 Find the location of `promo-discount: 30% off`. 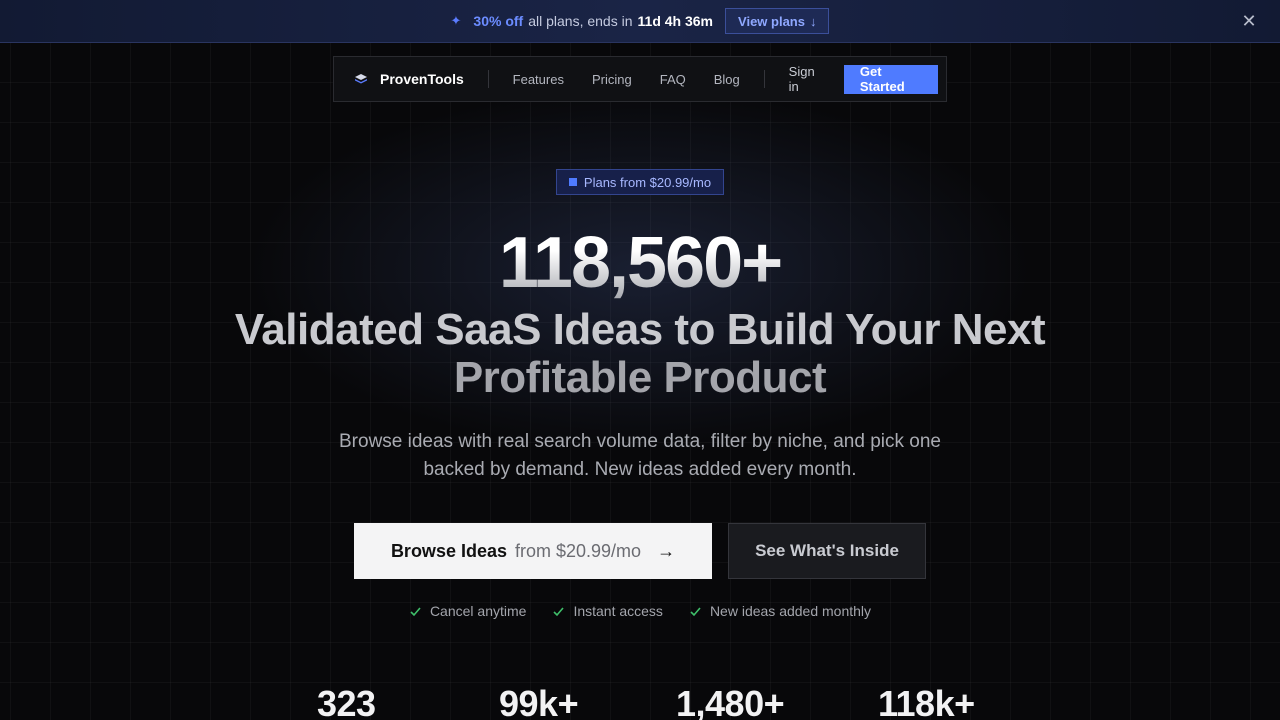

promo-discount: 30% off is located at coordinates (498, 21).